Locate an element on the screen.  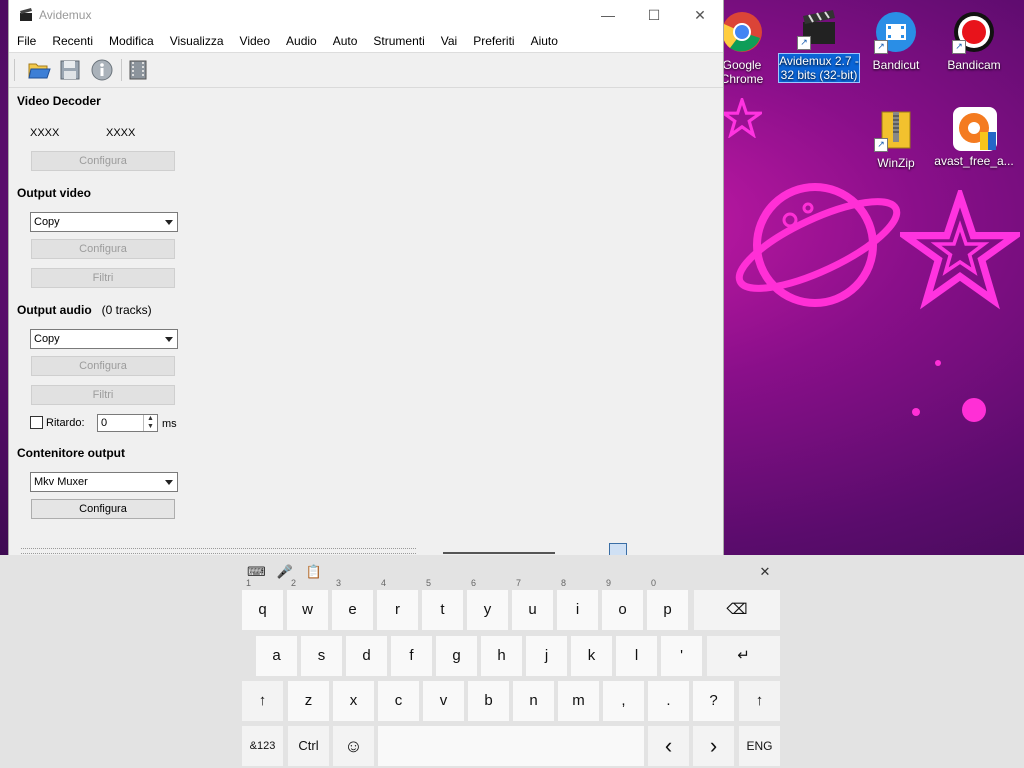
key-m: m is located at coordinates (578, 701).